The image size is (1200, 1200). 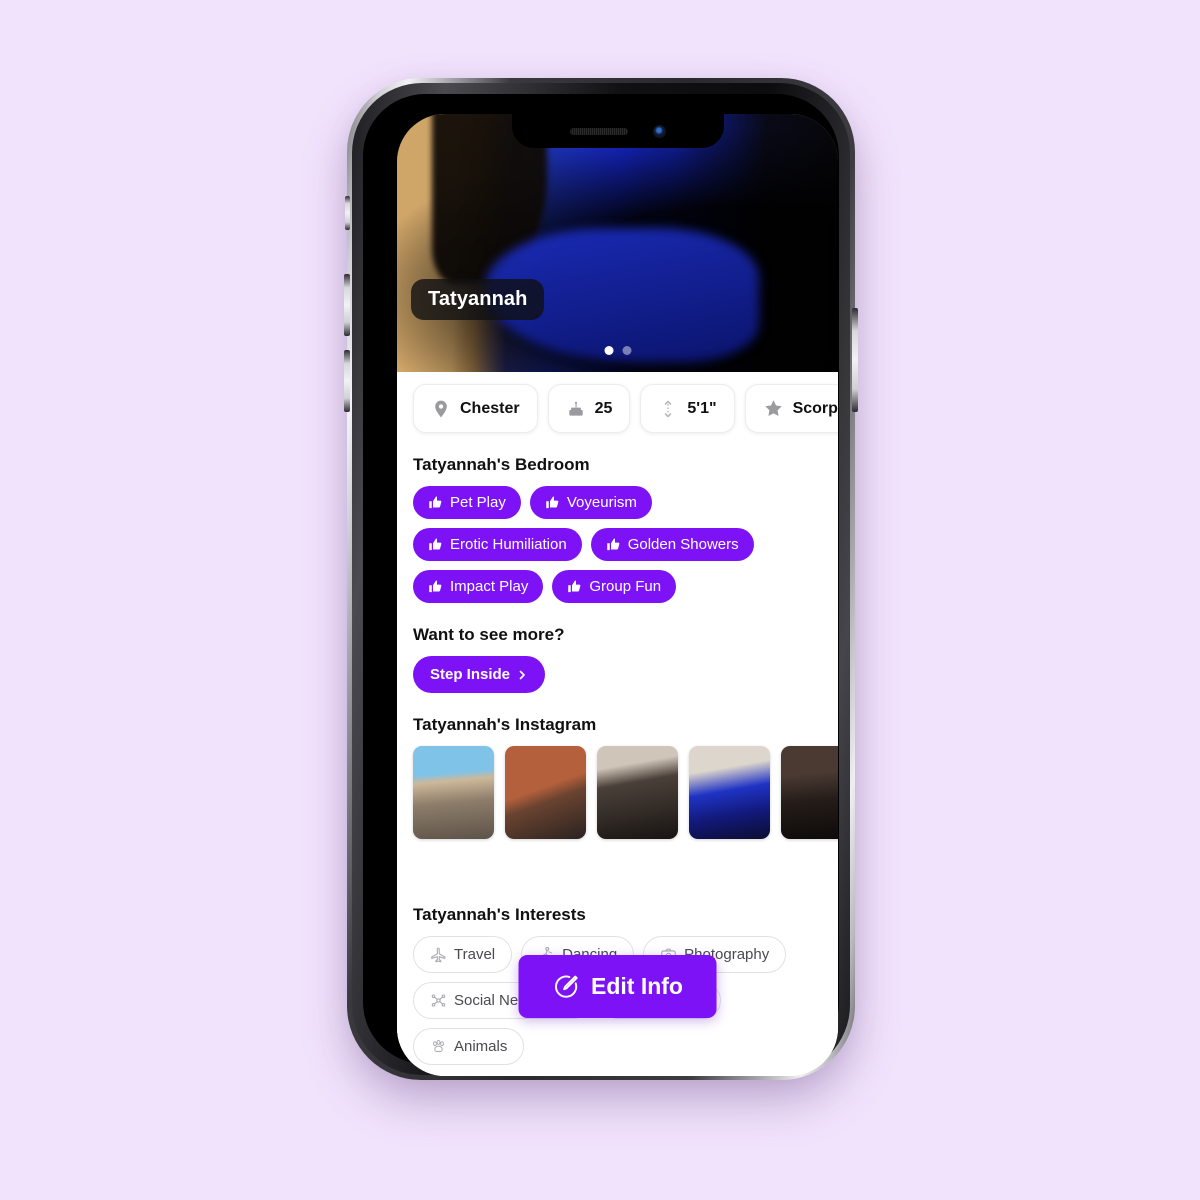 I want to click on bedroom-tag: Impact Play, so click(x=478, y=586).